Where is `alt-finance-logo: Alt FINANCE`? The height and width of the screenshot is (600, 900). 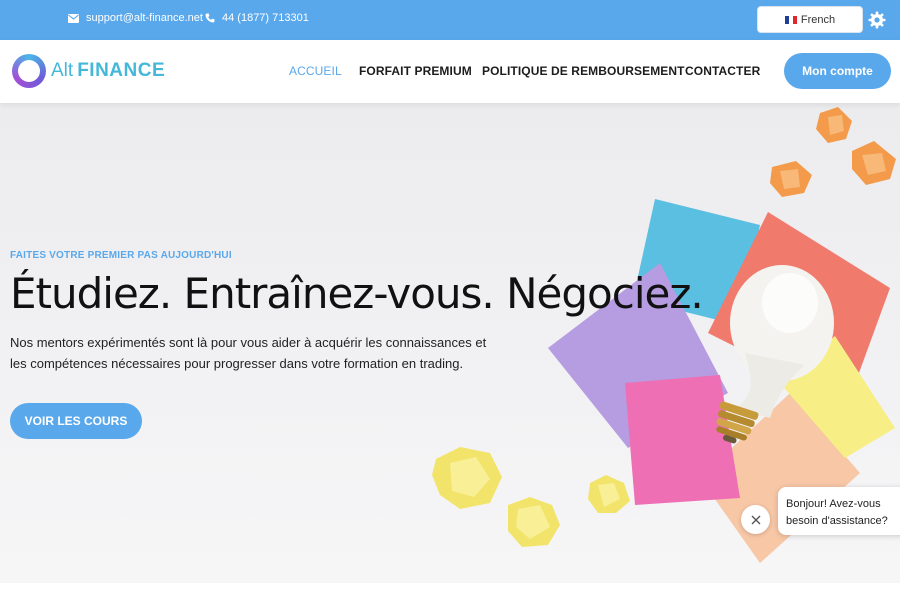 alt-finance-logo: Alt FINANCE is located at coordinates (88, 71).